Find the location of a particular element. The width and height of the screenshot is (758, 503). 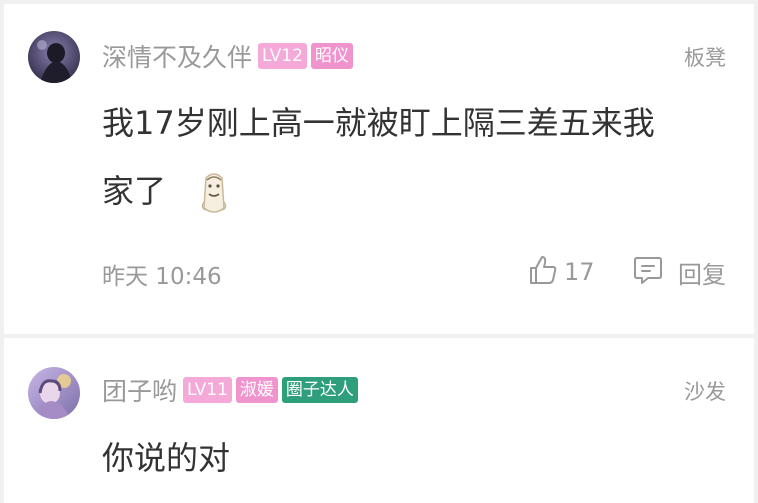

comment-text-line-2: 家了 is located at coordinates (407, 191).